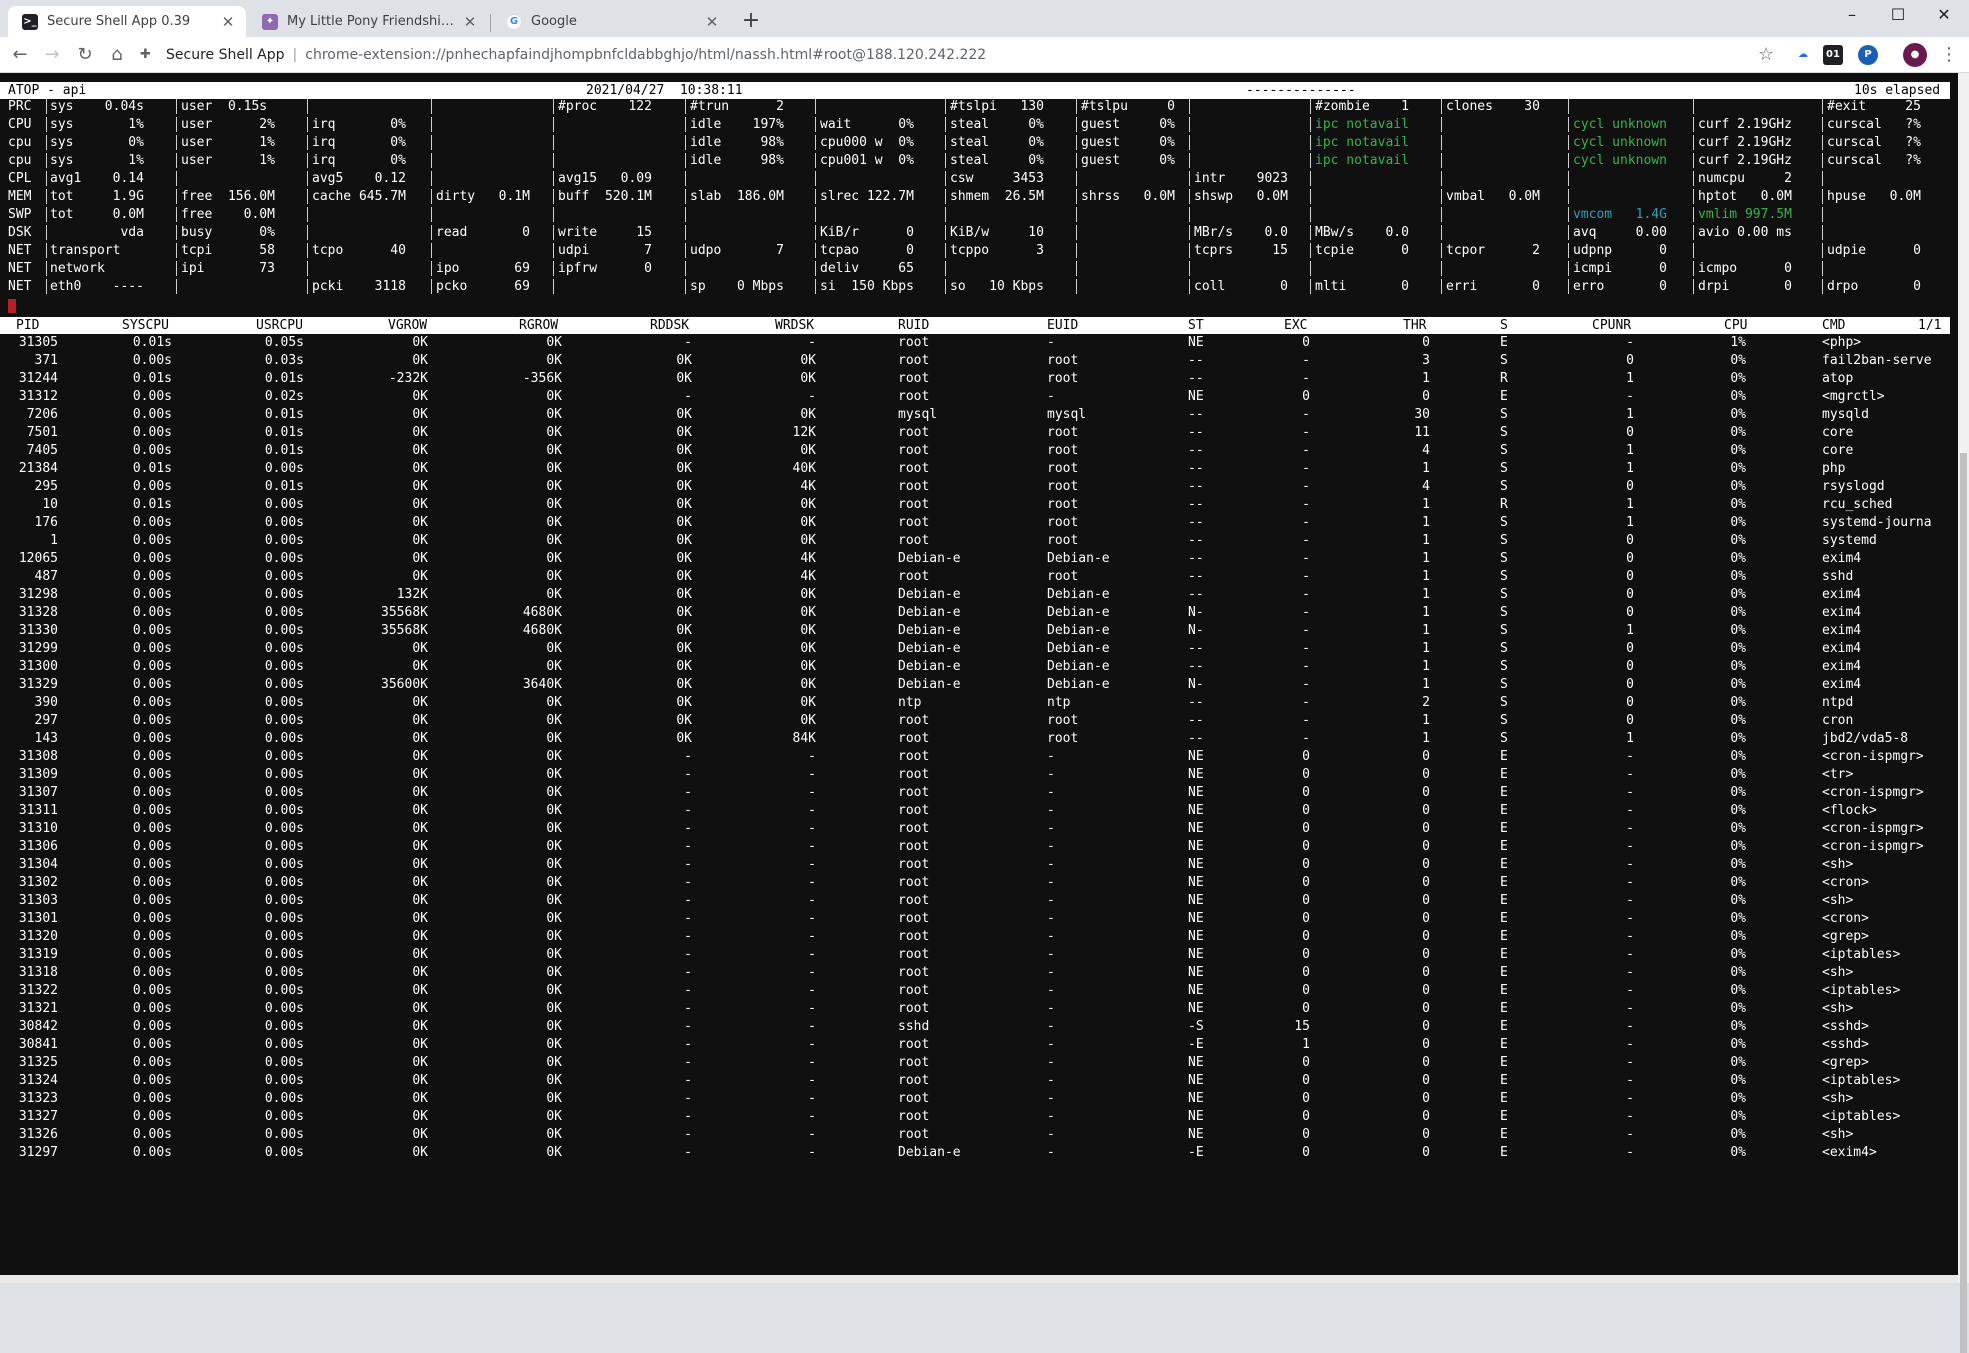  What do you see at coordinates (483, 286) in the screenshot?
I see `stats-cell: pcko 69` at bounding box center [483, 286].